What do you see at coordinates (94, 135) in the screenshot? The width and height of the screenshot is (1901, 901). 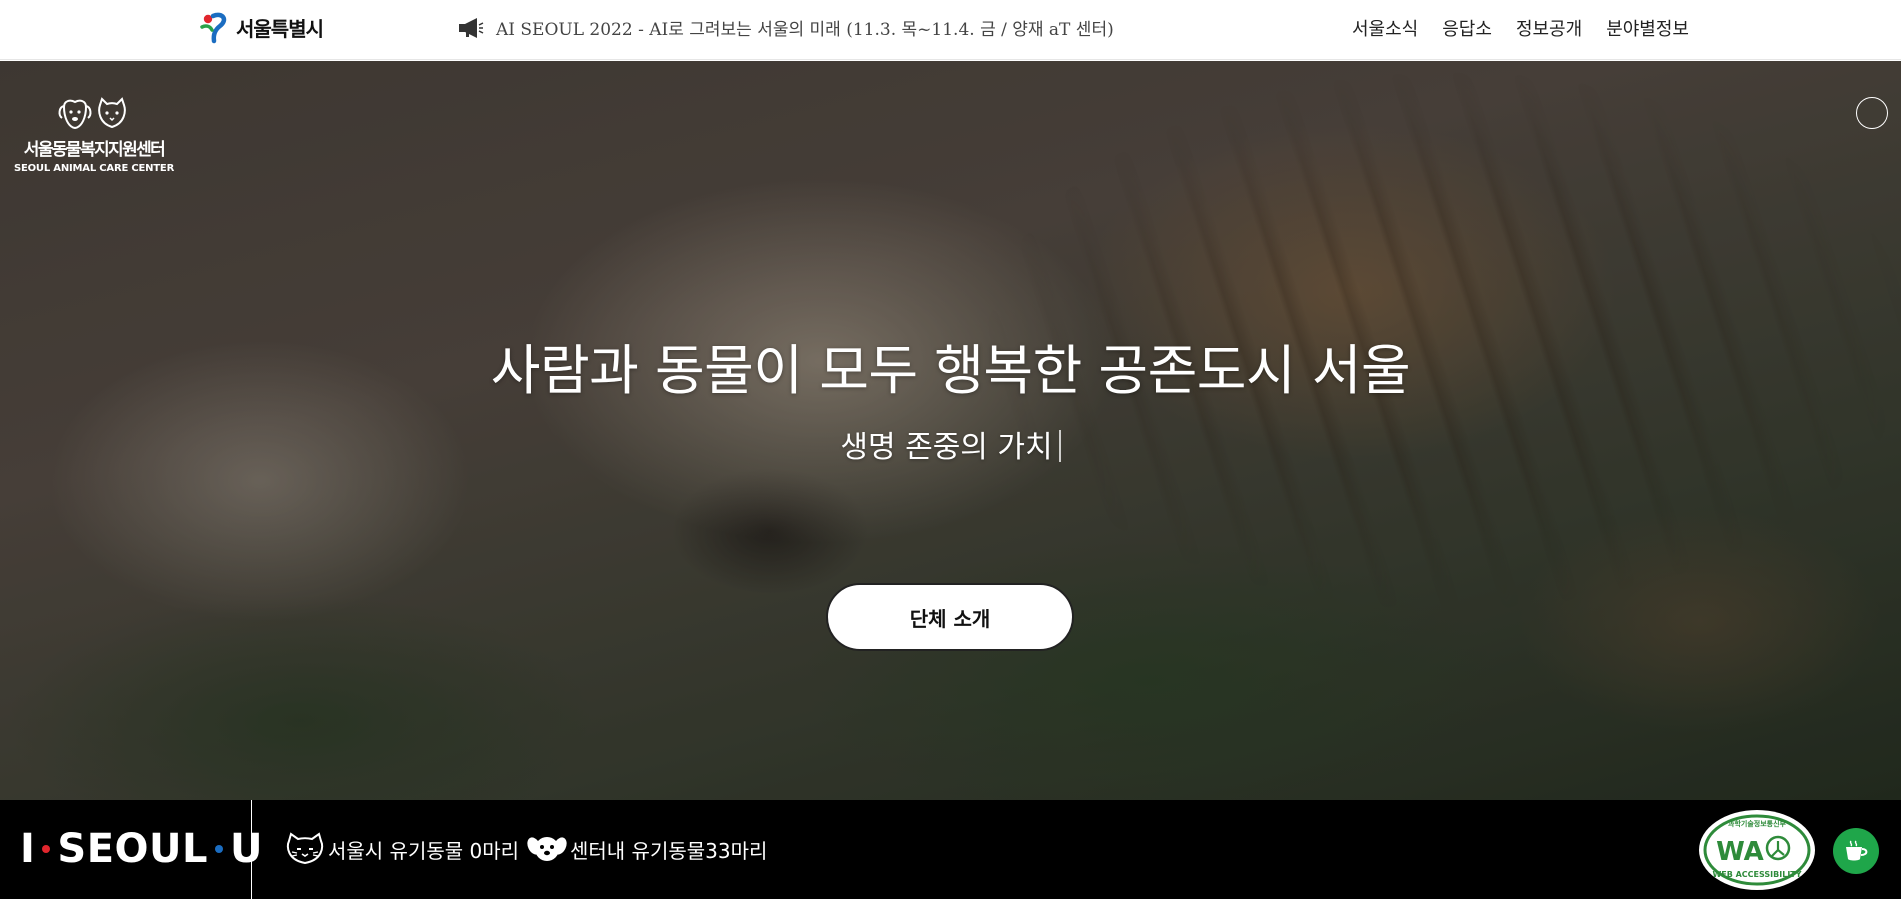 I see `seoul-animal-care-center-logo: 서울동물복지지원센터 SEOUL ANIMAL CARE CENTER` at bounding box center [94, 135].